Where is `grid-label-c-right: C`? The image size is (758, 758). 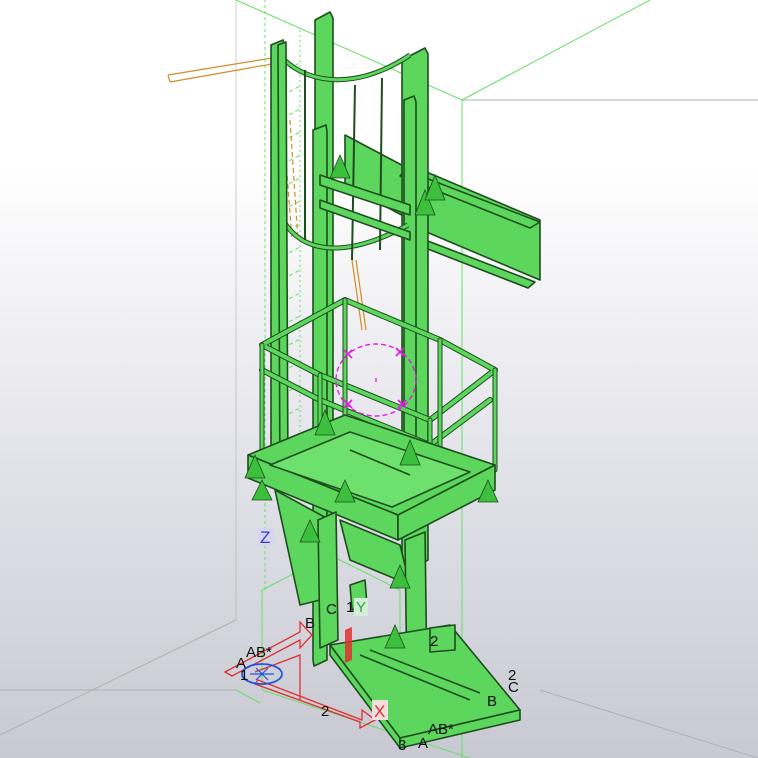 grid-label-c-right: C is located at coordinates (513, 687).